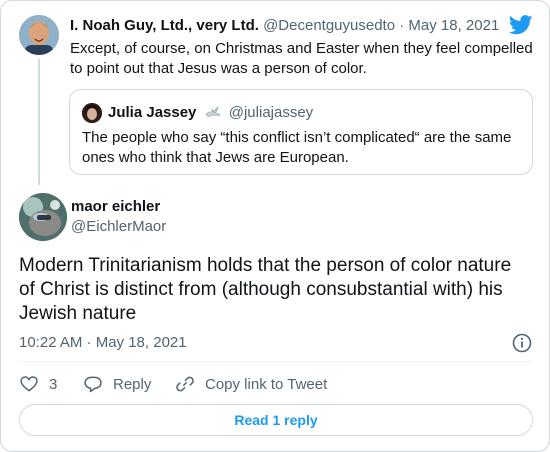 The image size is (550, 452). I want to click on divider, so click(276, 361).